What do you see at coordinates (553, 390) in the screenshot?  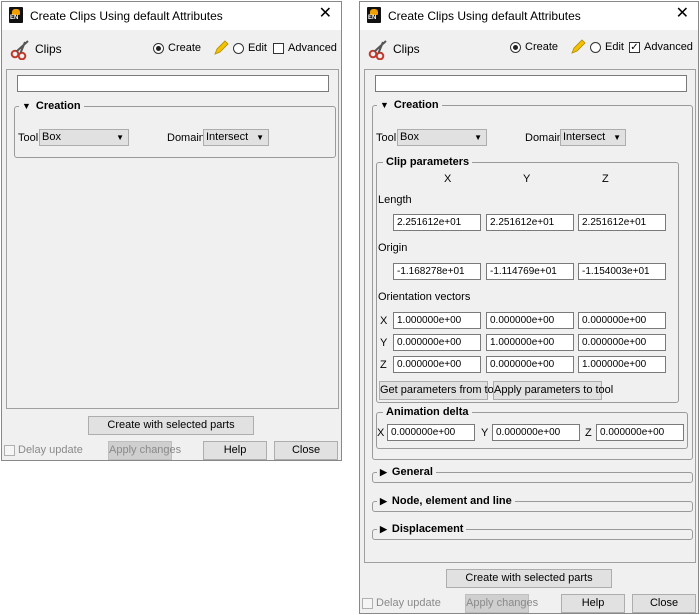 I see `apply-parameters-button: Apply parameters to tool` at bounding box center [553, 390].